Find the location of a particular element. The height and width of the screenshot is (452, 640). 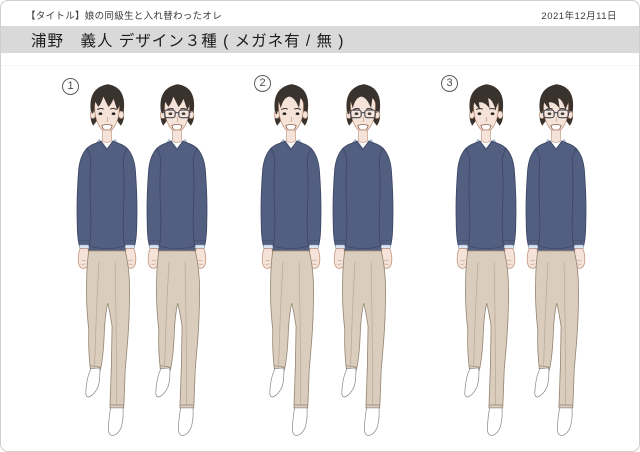

sheet-title-band: 浦野 義人 デザイン３種 ( メガネ有 / 無 ) is located at coordinates (320, 39).